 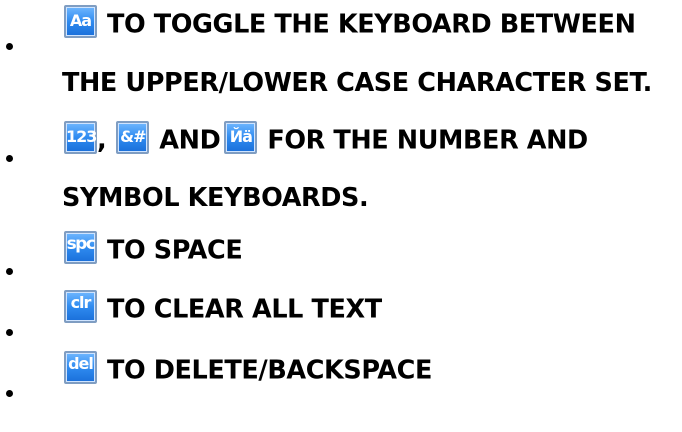 What do you see at coordinates (269, 370) in the screenshot?
I see `item-del-text: TO DELETE/BACKSPACE` at bounding box center [269, 370].